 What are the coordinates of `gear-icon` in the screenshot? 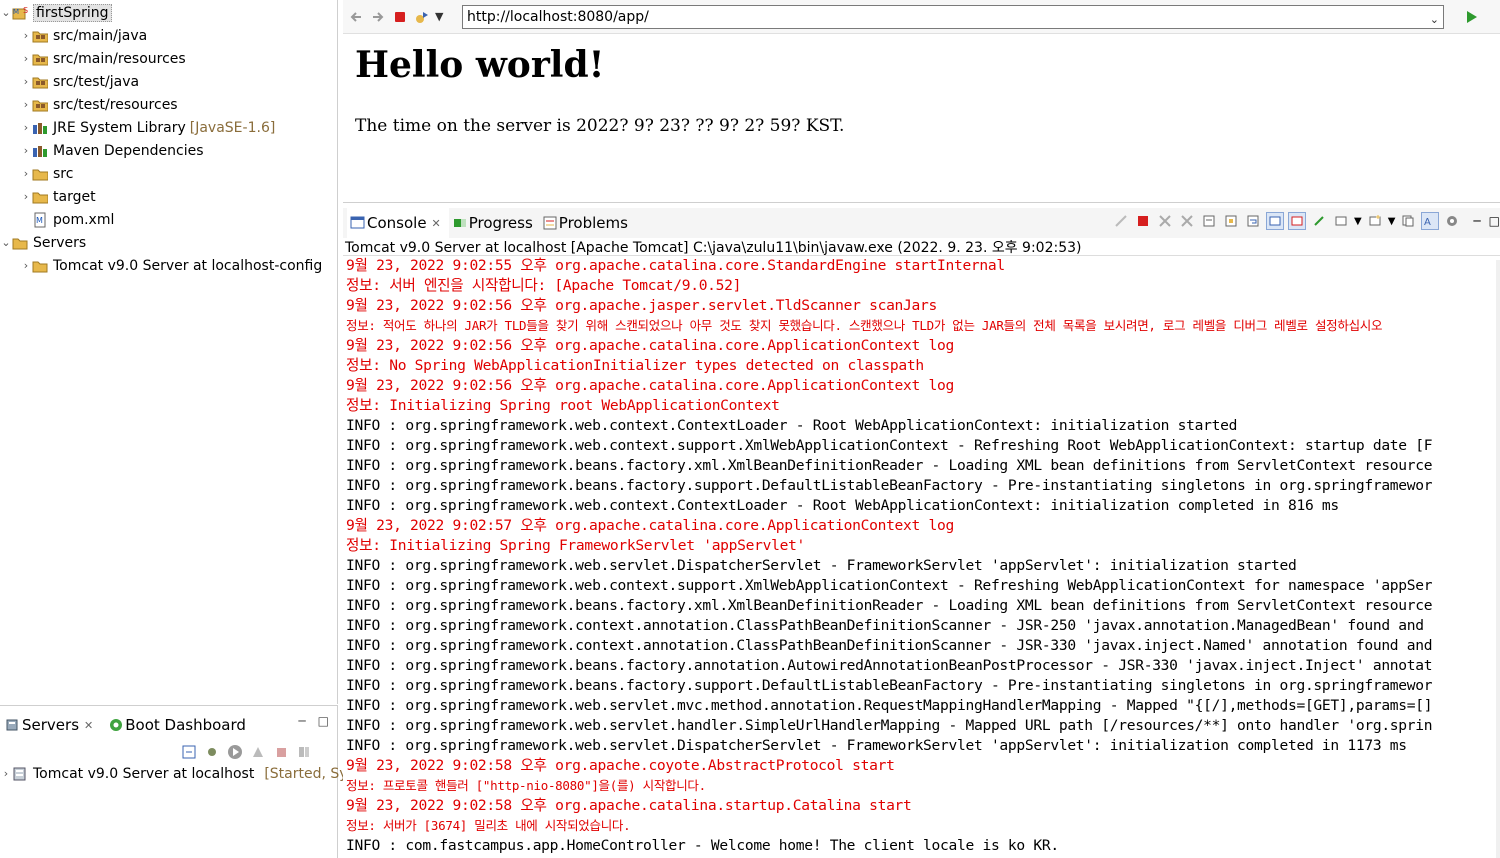 It's located at (1452, 221).